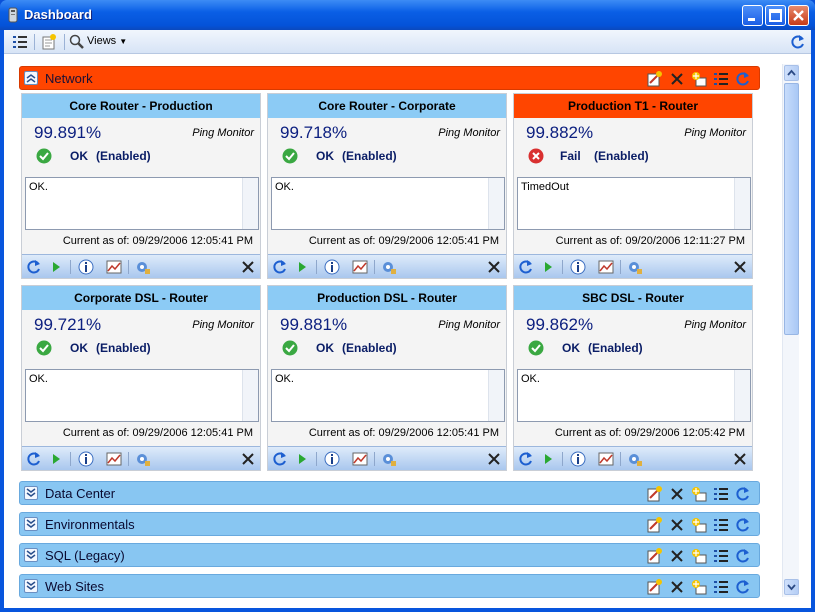 The width and height of the screenshot is (815, 612). Describe the element at coordinates (775, 15) in the screenshot. I see `maximize-button` at that location.